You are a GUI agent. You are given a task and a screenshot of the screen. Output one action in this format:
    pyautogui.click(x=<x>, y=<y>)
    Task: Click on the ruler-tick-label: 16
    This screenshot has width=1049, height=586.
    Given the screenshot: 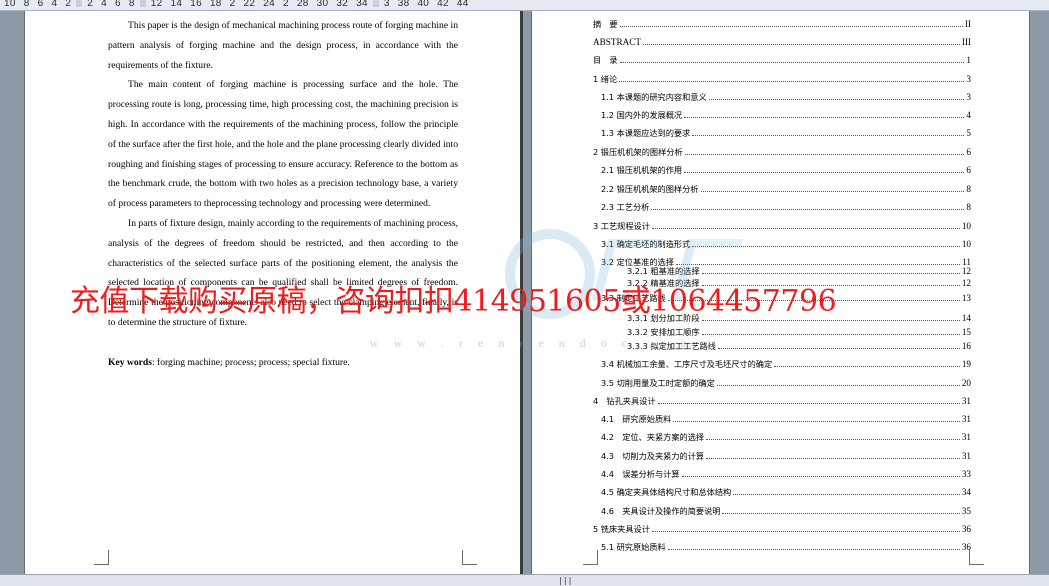 What is the action you would take?
    pyautogui.click(x=196, y=4)
    